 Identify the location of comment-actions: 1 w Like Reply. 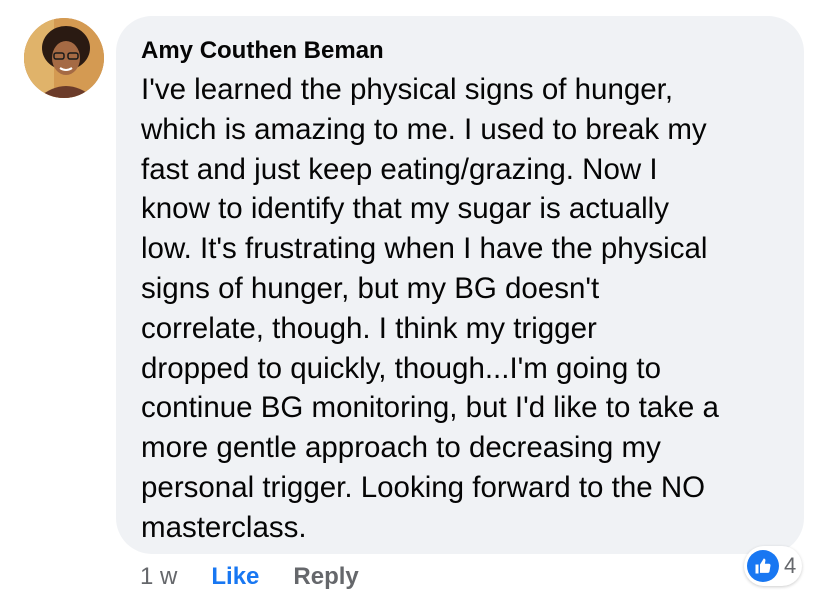
(249, 577).